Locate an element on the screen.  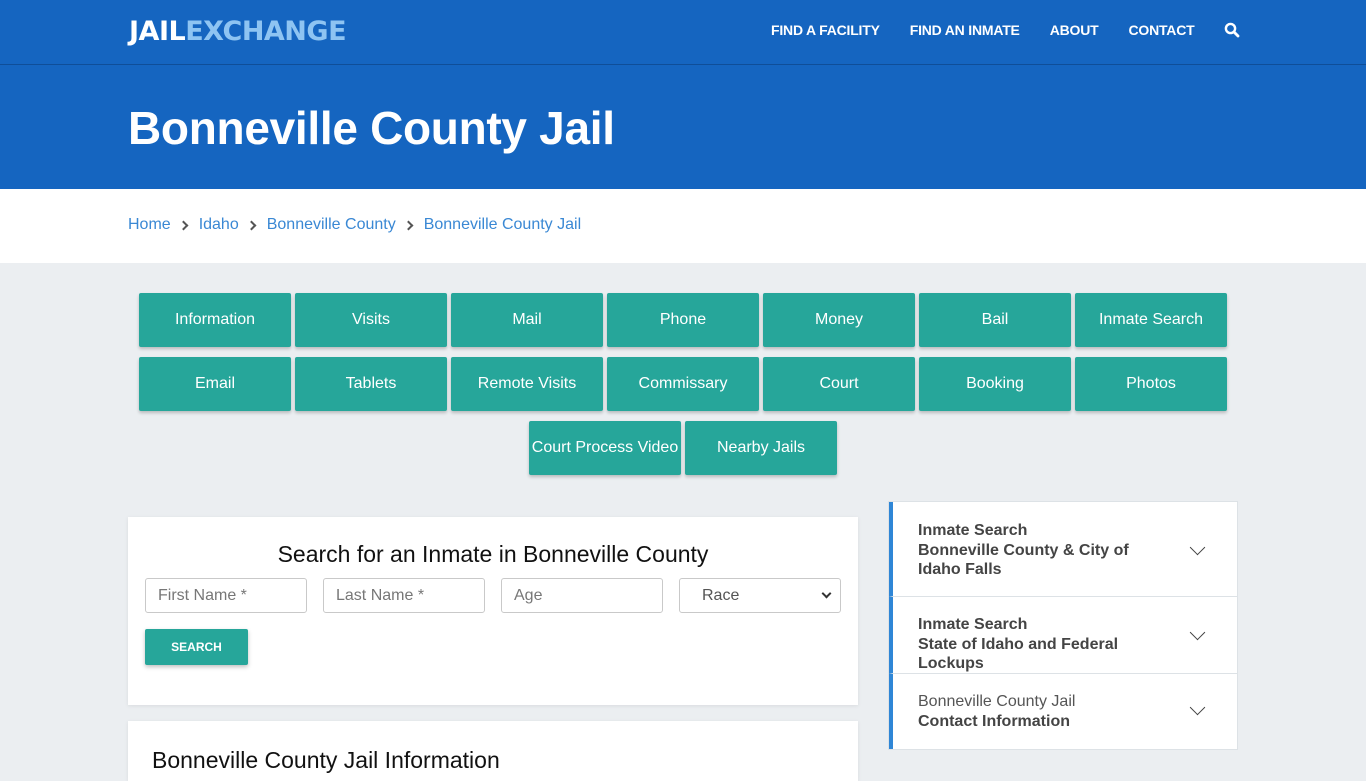
tile-nearby-jails: Nearby Jails is located at coordinates (761, 448).